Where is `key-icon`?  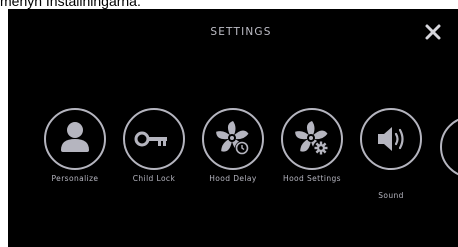
key-icon is located at coordinates (150, 139).